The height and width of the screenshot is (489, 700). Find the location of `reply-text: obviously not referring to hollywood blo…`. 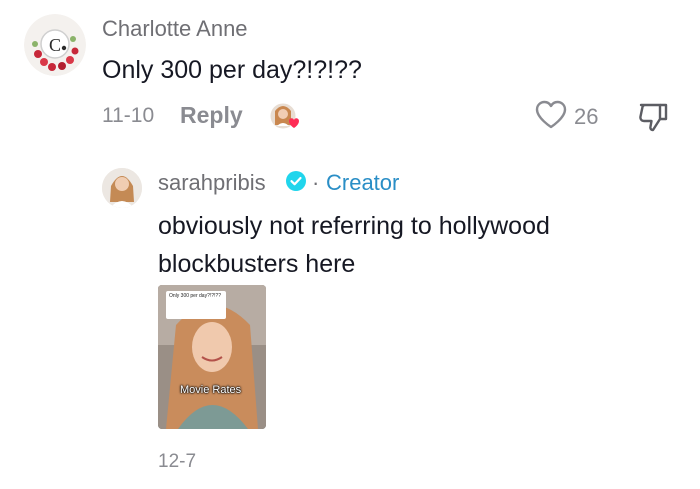

reply-text: obviously not referring to hollywood blo… is located at coordinates (354, 245).